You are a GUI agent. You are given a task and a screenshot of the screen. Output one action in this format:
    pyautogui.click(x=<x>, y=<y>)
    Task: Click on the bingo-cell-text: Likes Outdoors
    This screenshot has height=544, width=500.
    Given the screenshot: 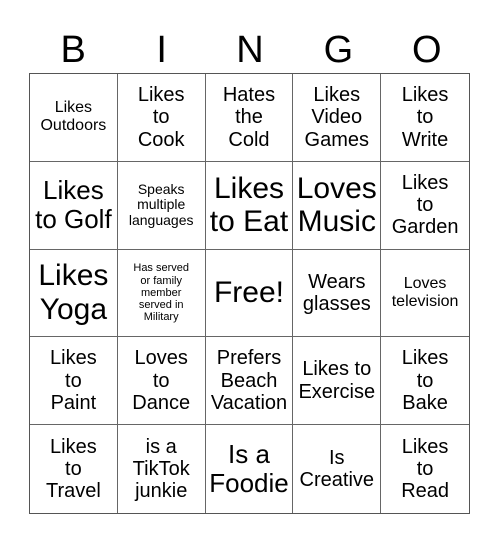 What is the action you would take?
    pyautogui.click(x=73, y=117)
    